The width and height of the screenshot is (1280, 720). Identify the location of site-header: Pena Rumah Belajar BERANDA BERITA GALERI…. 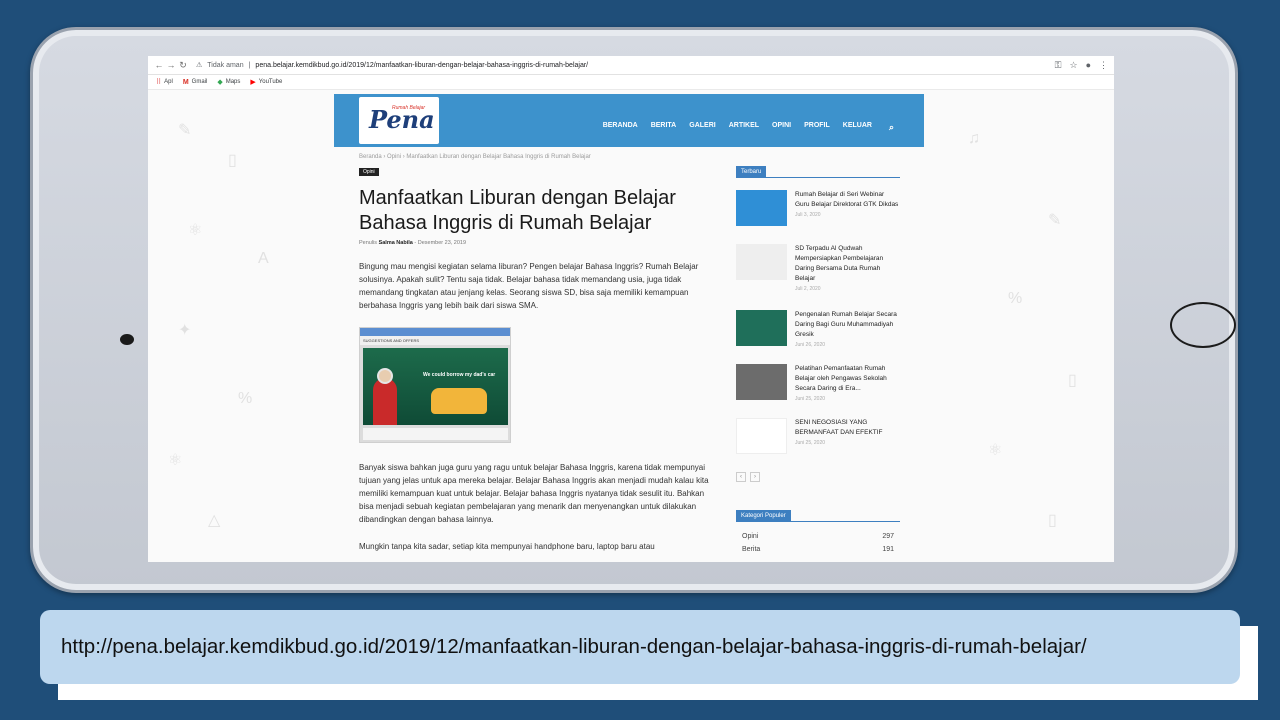
(629, 120).